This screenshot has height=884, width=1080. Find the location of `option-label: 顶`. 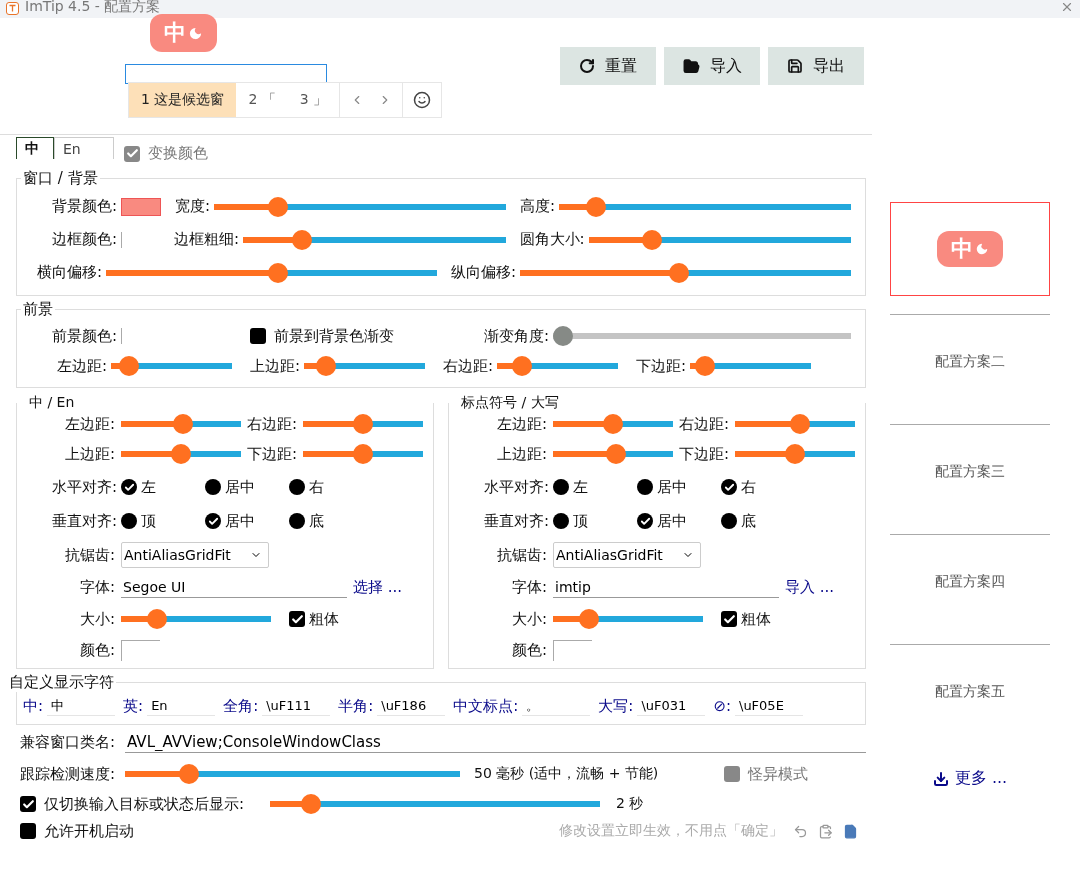

option-label: 顶 is located at coordinates (580, 521).